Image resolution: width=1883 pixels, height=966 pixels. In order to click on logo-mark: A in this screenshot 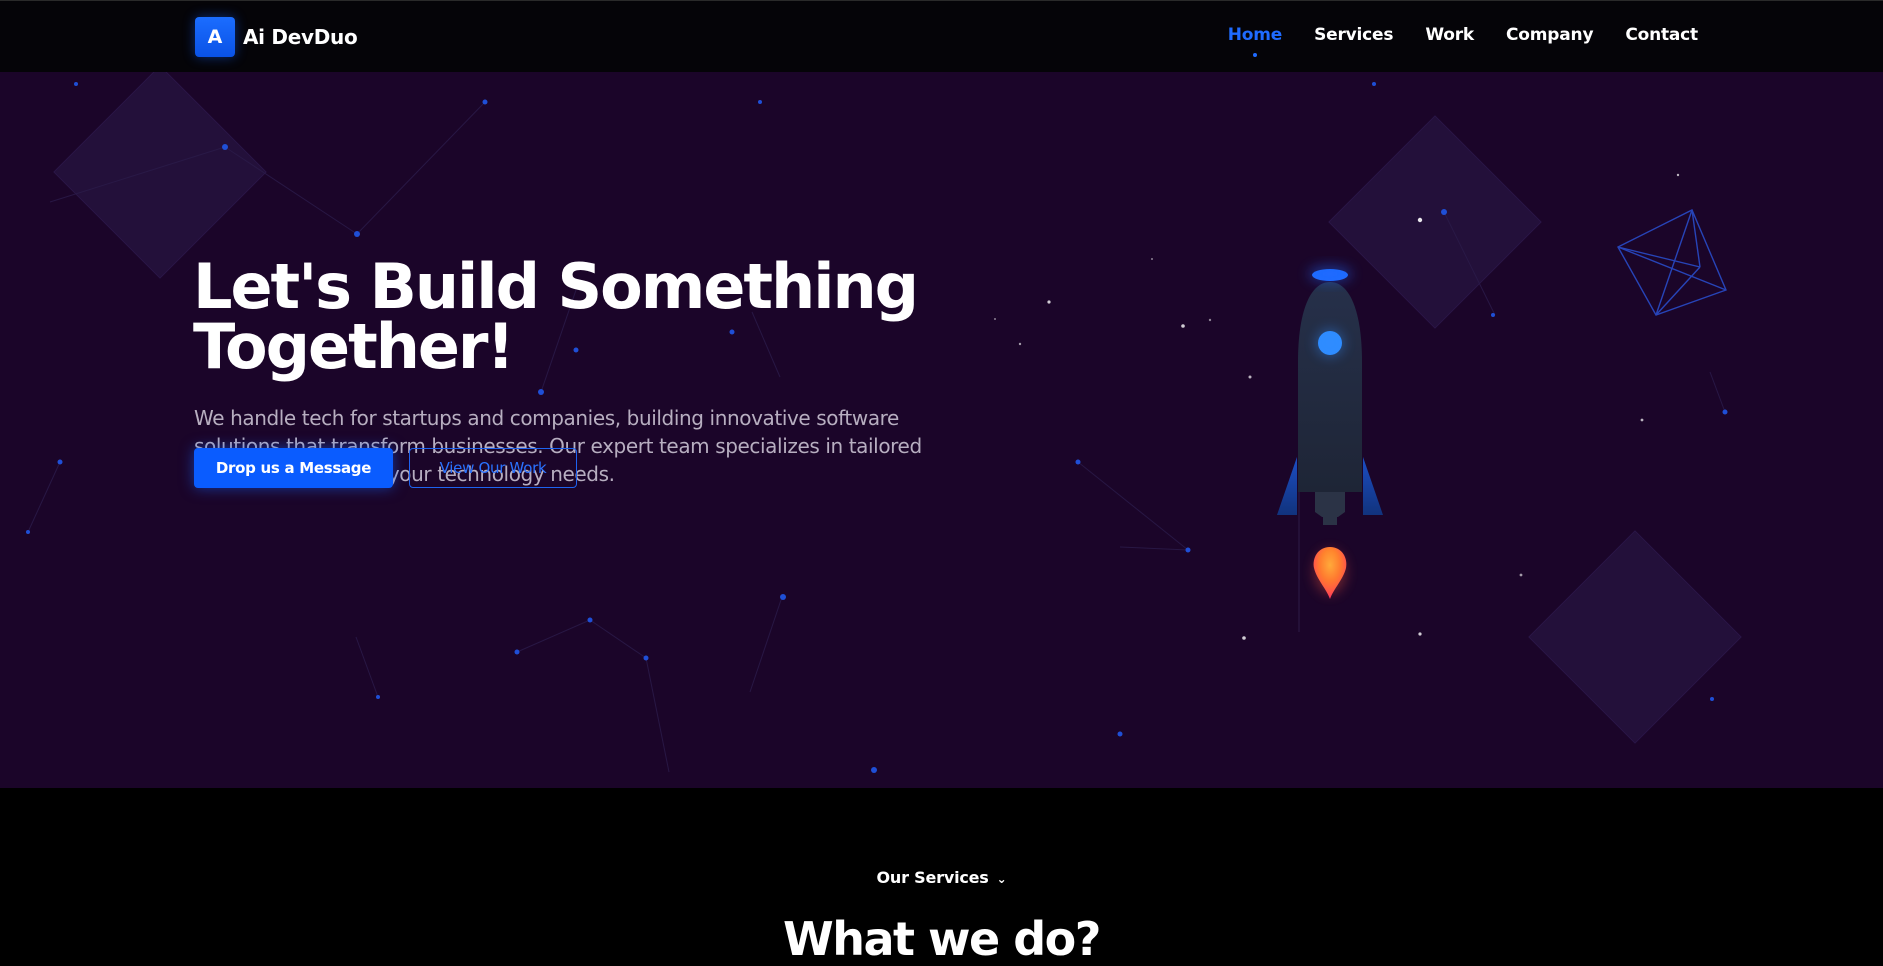, I will do `click(215, 37)`.